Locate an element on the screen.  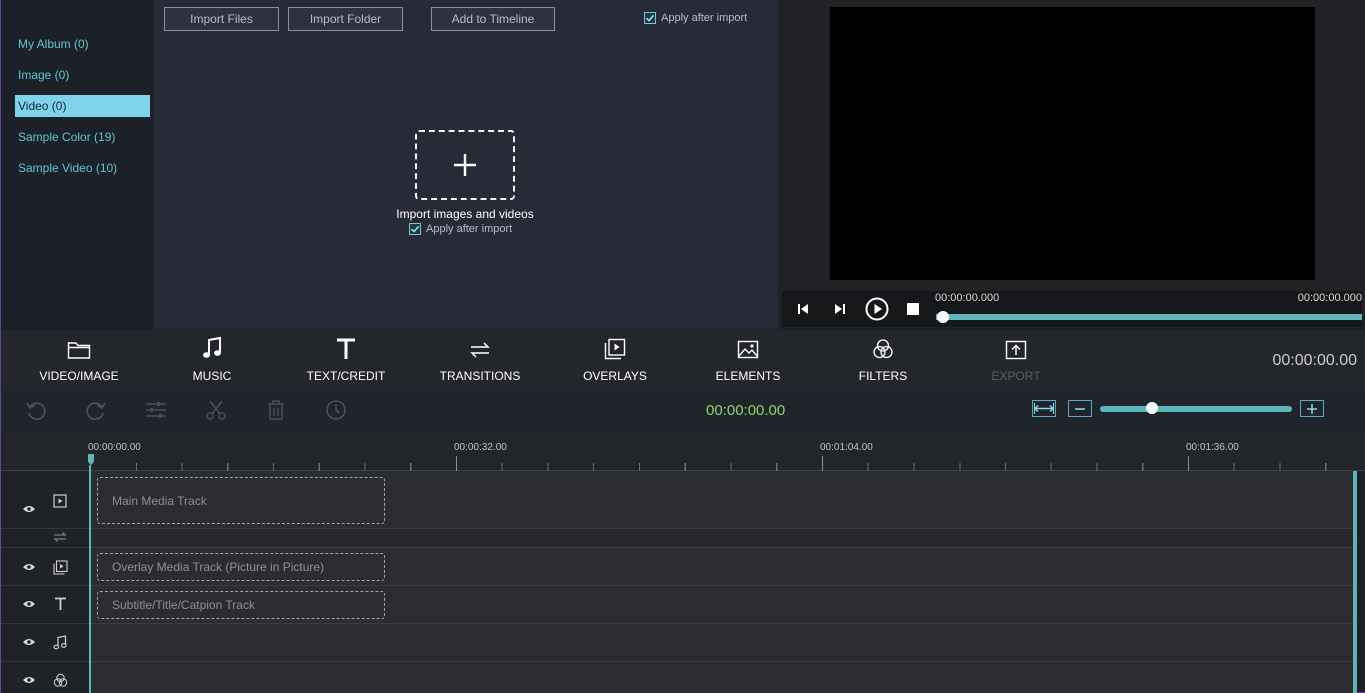
overlay-track-icon is located at coordinates (60, 567).